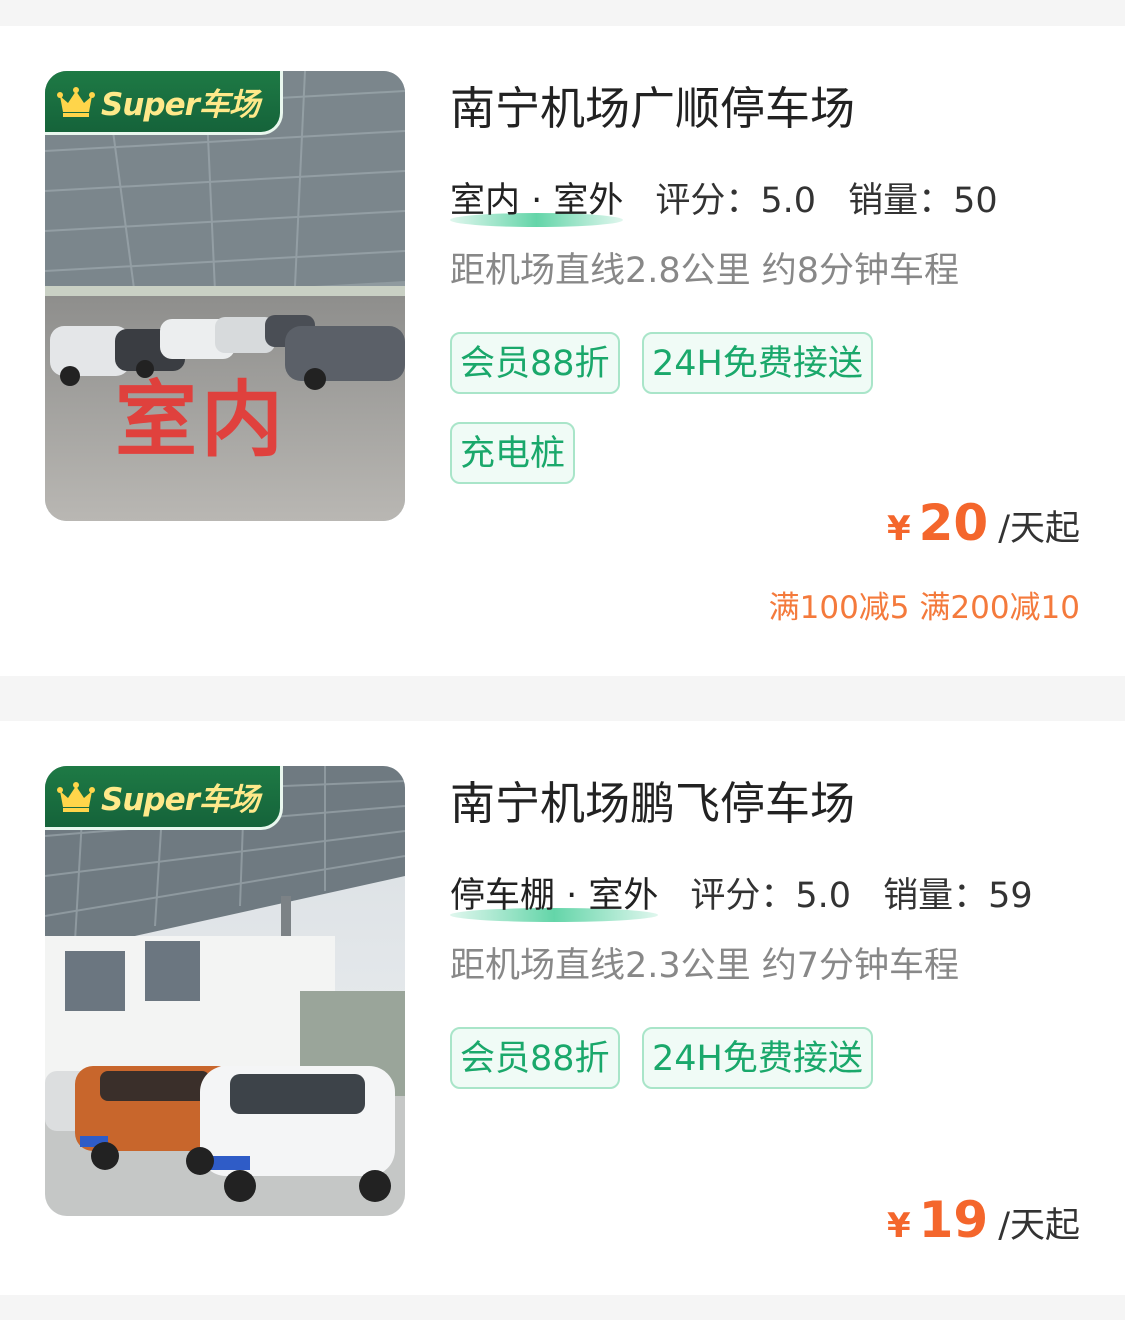 The height and width of the screenshot is (1320, 1125). I want to click on distance-info: 距机场直线2.8公里 约8分钟车程, so click(705, 271).